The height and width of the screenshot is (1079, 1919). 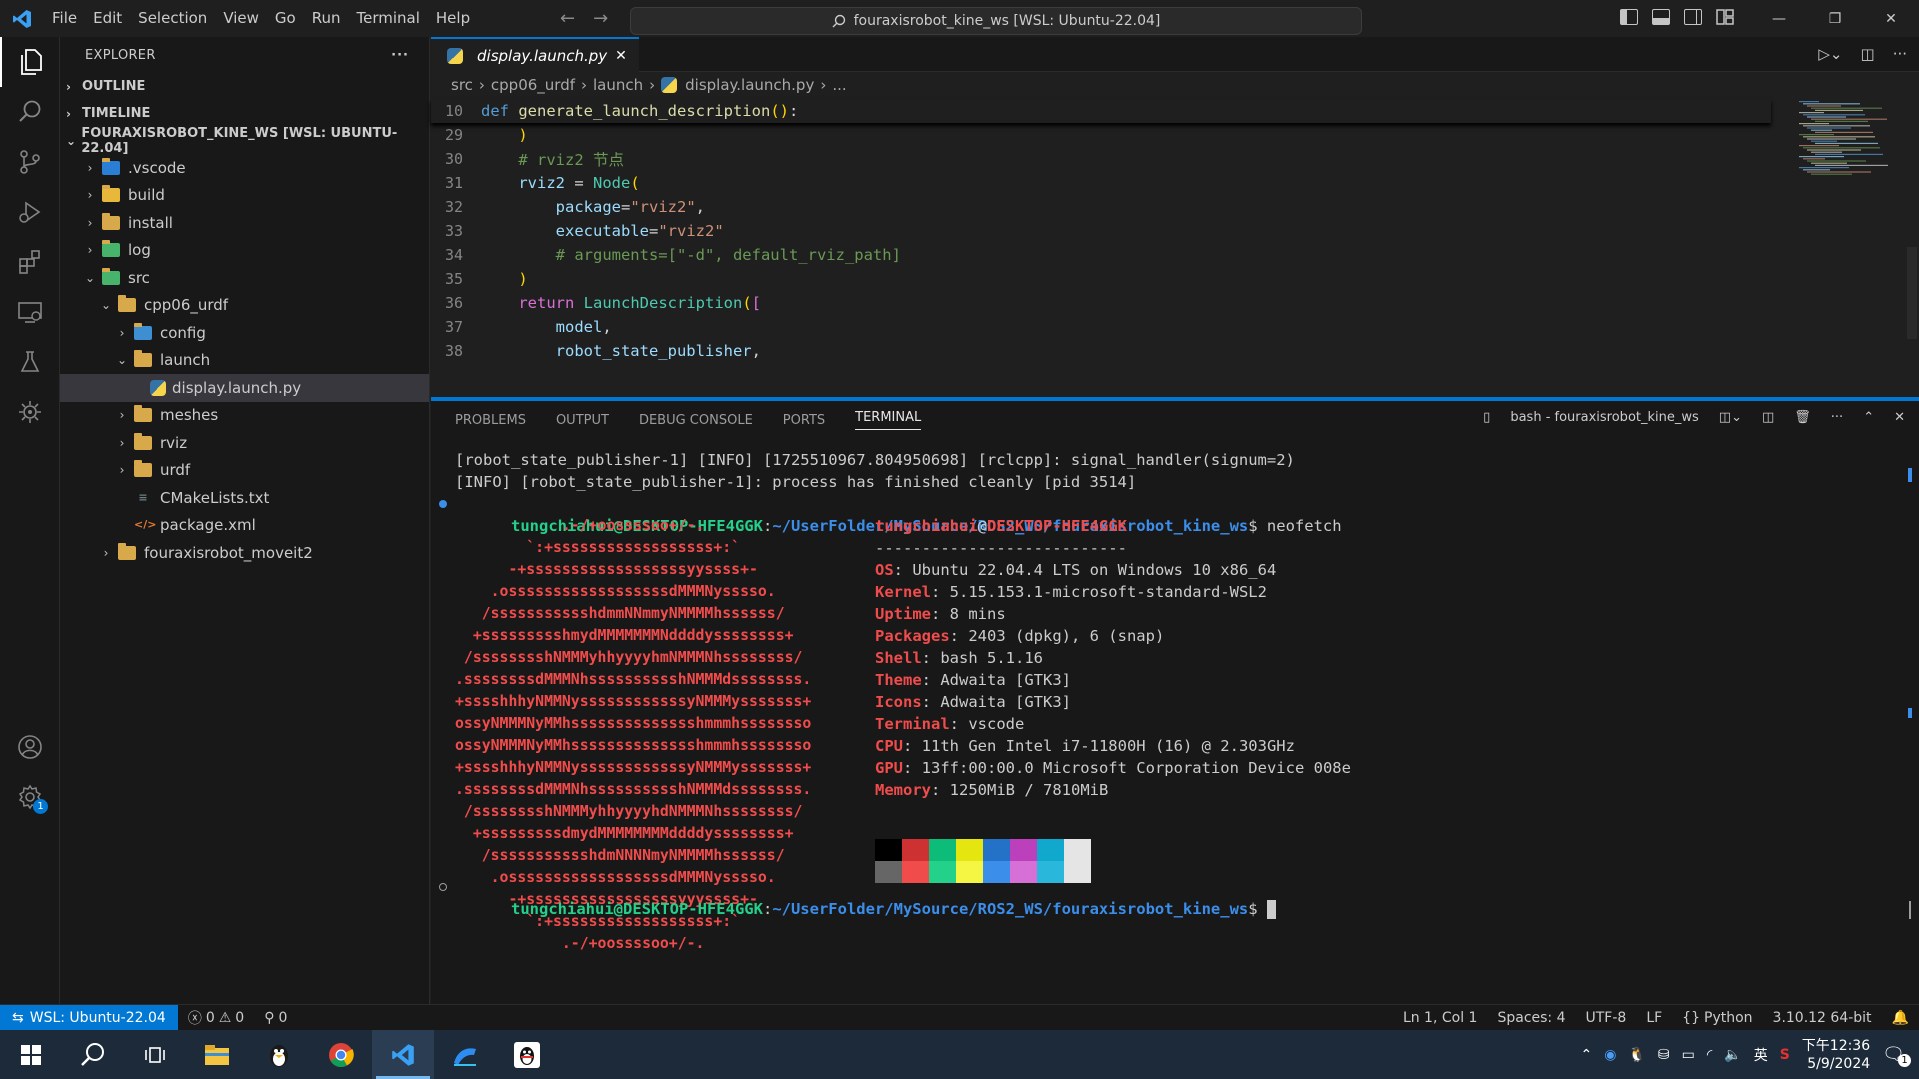 What do you see at coordinates (400, 55) in the screenshot?
I see `explorer-more-actions: ···` at bounding box center [400, 55].